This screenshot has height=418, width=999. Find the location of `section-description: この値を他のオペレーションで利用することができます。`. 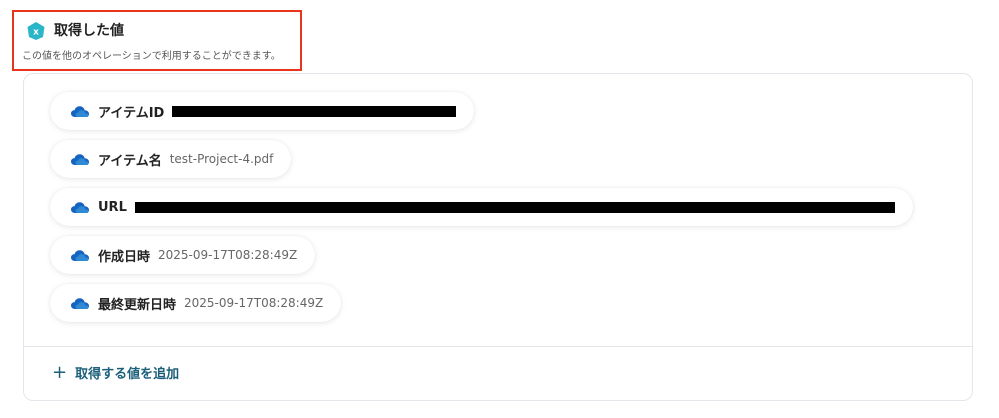

section-description: この値を他のオペレーションで利用することができます。 is located at coordinates (151, 56).